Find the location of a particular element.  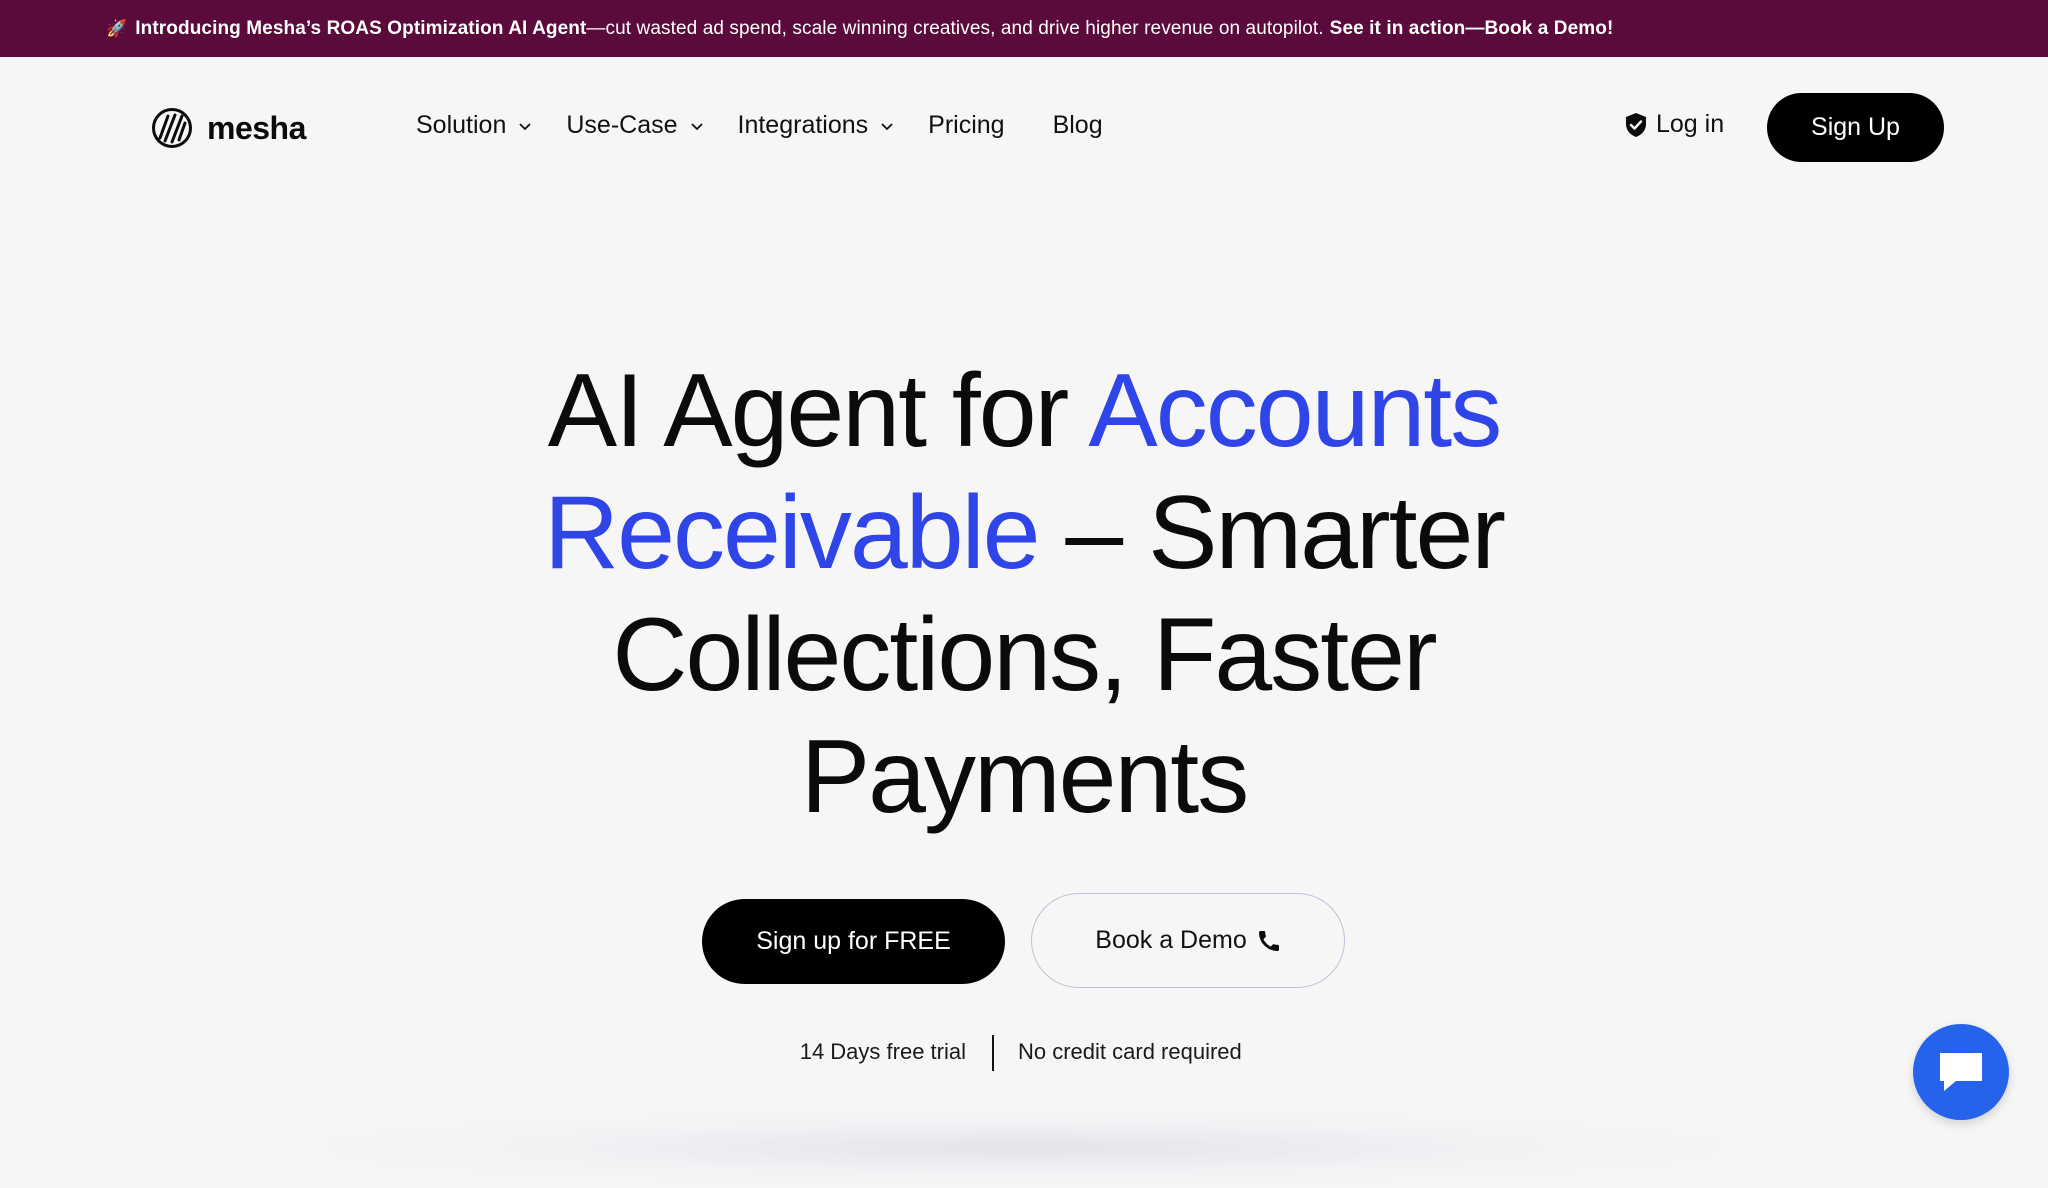

hero-line-1: AI Agent for Accounts is located at coordinates (1024, 411).